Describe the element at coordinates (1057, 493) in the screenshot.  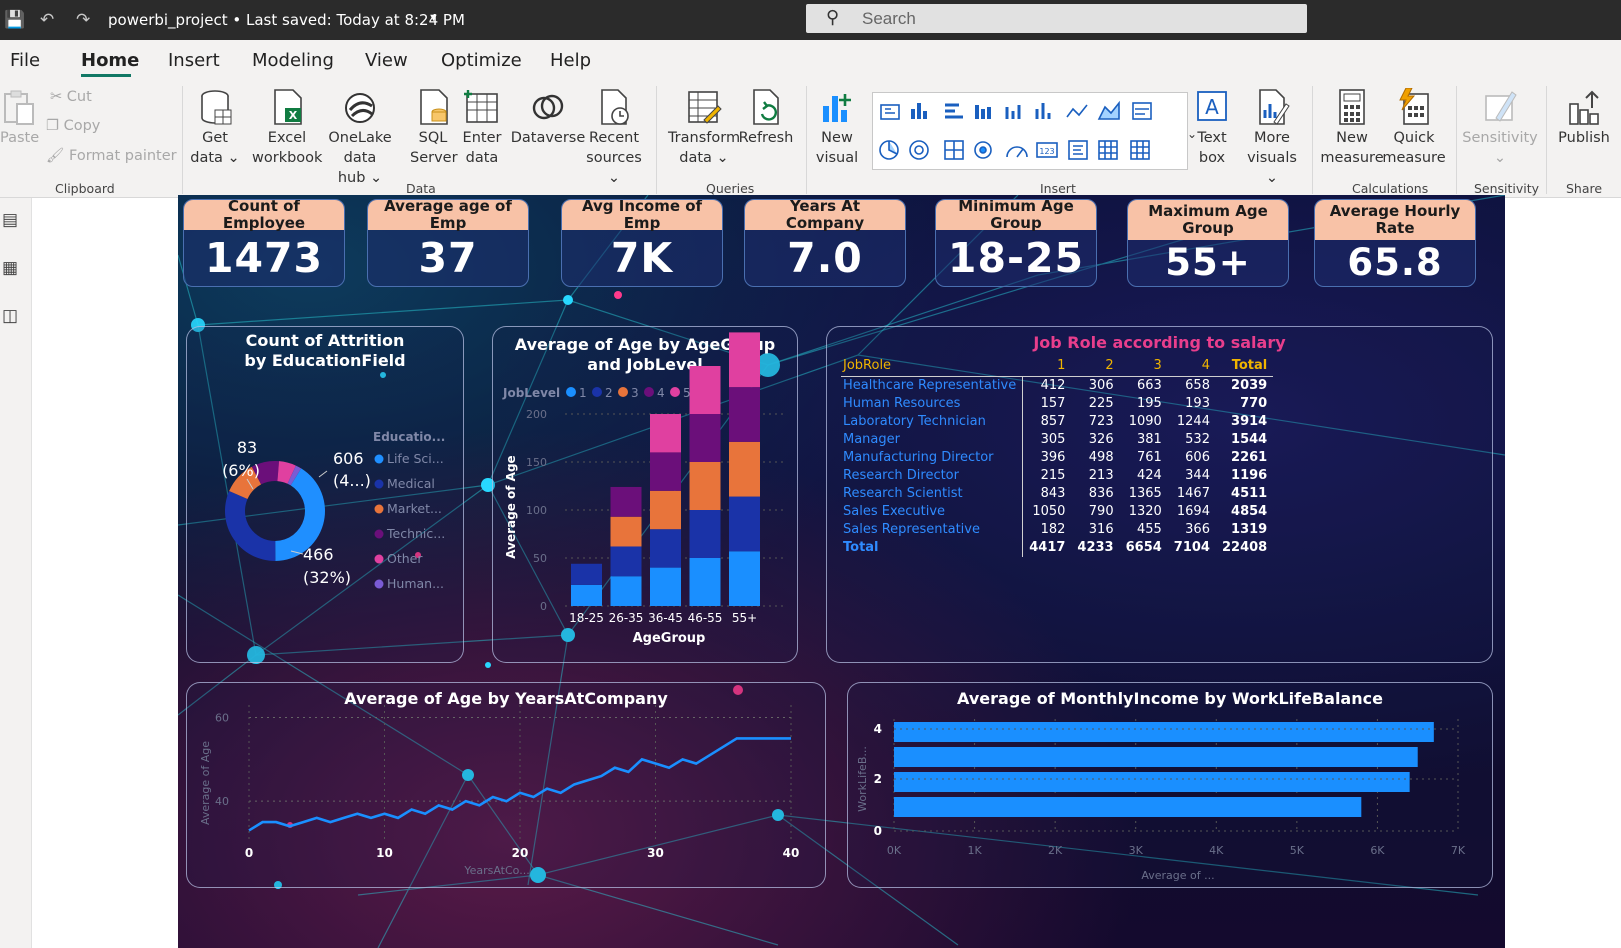
I see `table-row: Research Scientist 843 836 1365 1467 4511` at that location.